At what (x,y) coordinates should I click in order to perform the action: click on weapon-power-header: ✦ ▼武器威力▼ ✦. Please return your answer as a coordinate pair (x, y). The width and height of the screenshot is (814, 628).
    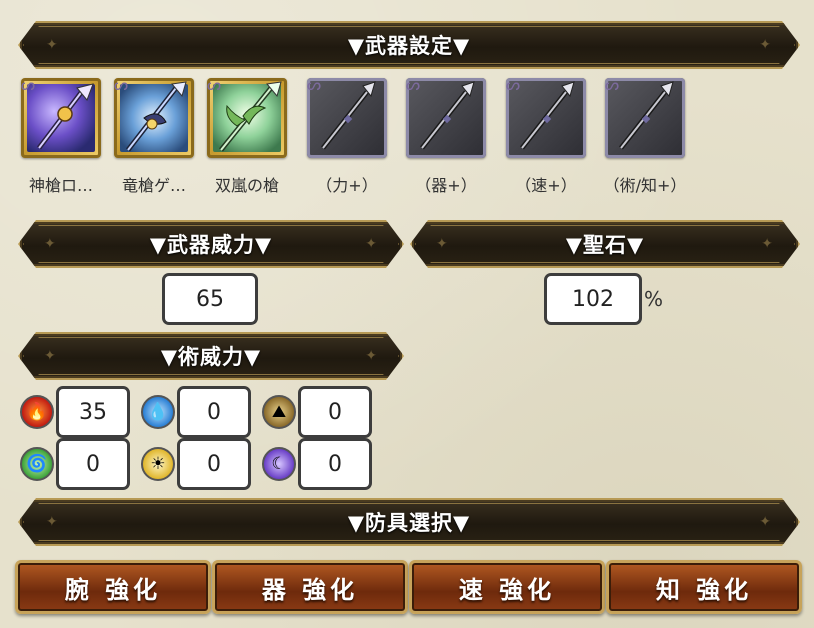
    Looking at the image, I should click on (211, 244).